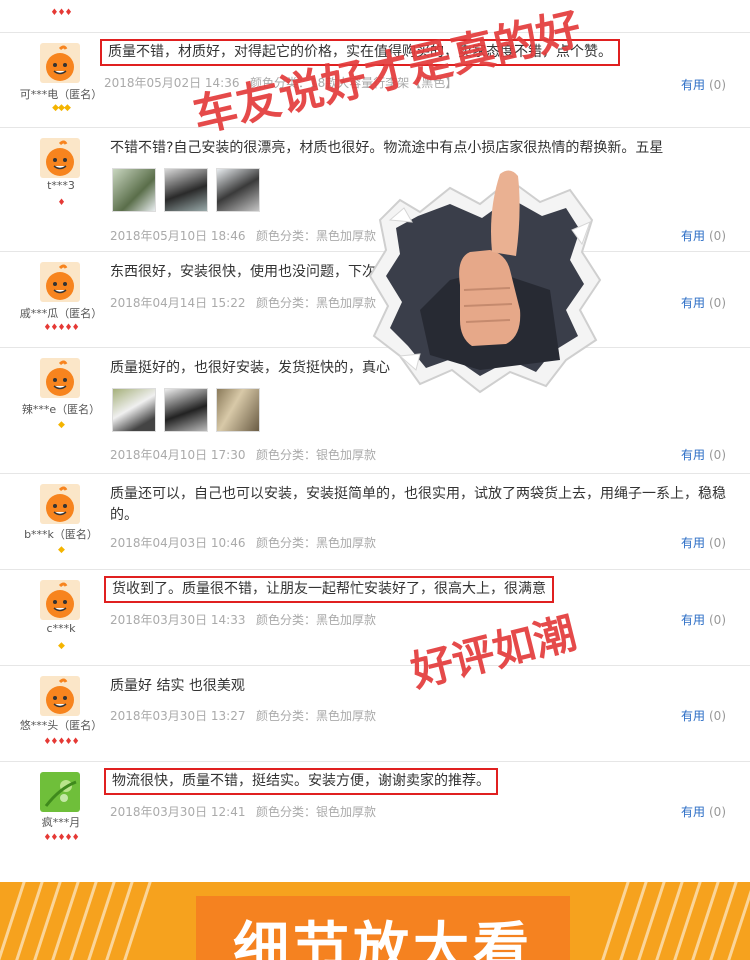 This screenshot has width=750, height=960. Describe the element at coordinates (178, 543) in the screenshot. I see `review-time: 2018年04月03日 10:46` at that location.